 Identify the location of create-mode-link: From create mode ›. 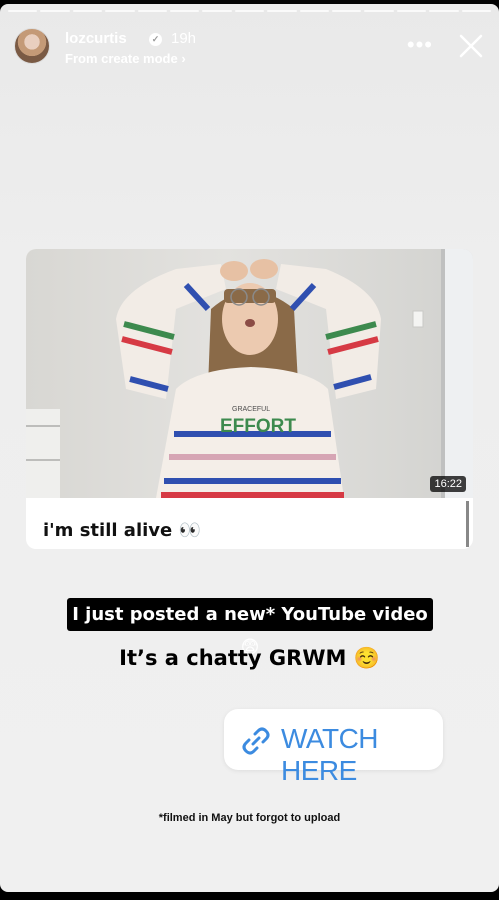
(125, 58).